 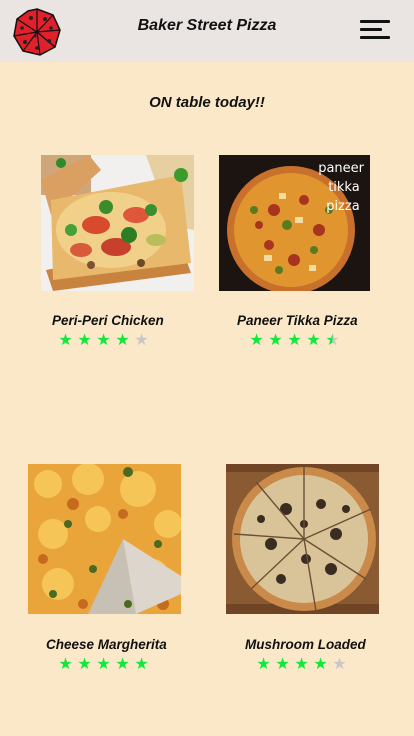 I want to click on pizza-name: Cheese Margherita, so click(x=106, y=644).